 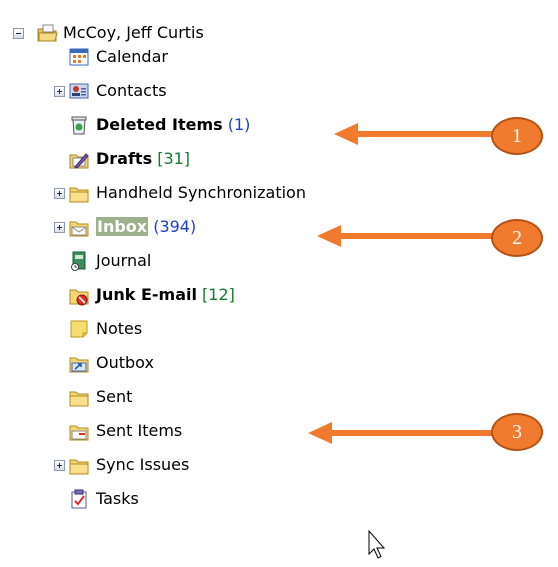 I want to click on folder-sent-items: Sent Items, so click(x=139, y=431).